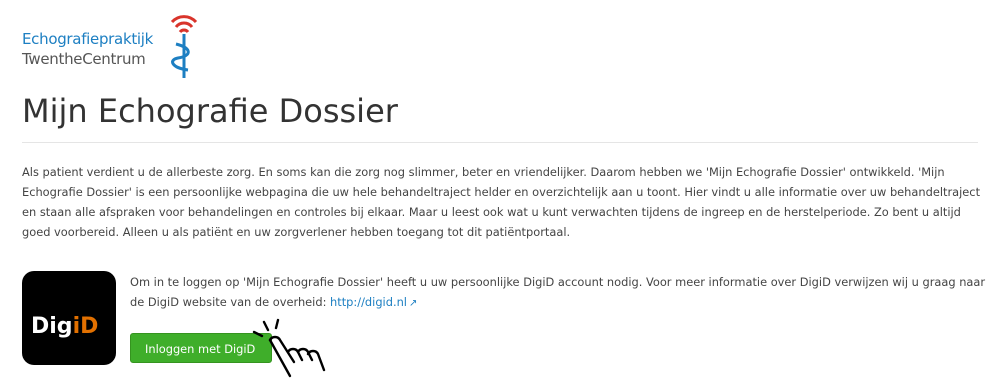  What do you see at coordinates (210, 111) in the screenshot?
I see `page-title: Mijn Echografie Dossier` at bounding box center [210, 111].